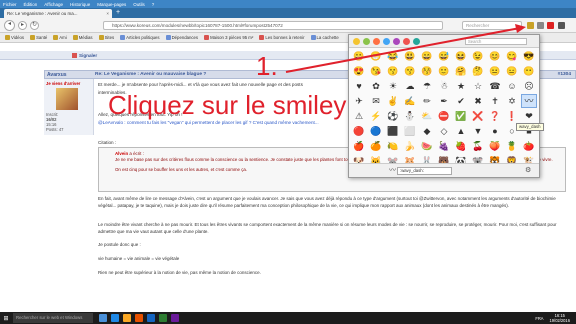 This screenshot has width=576, height=324. Describe the element at coordinates (359, 146) in the screenshot. I see `emoji-cell: 🍎` at that location.